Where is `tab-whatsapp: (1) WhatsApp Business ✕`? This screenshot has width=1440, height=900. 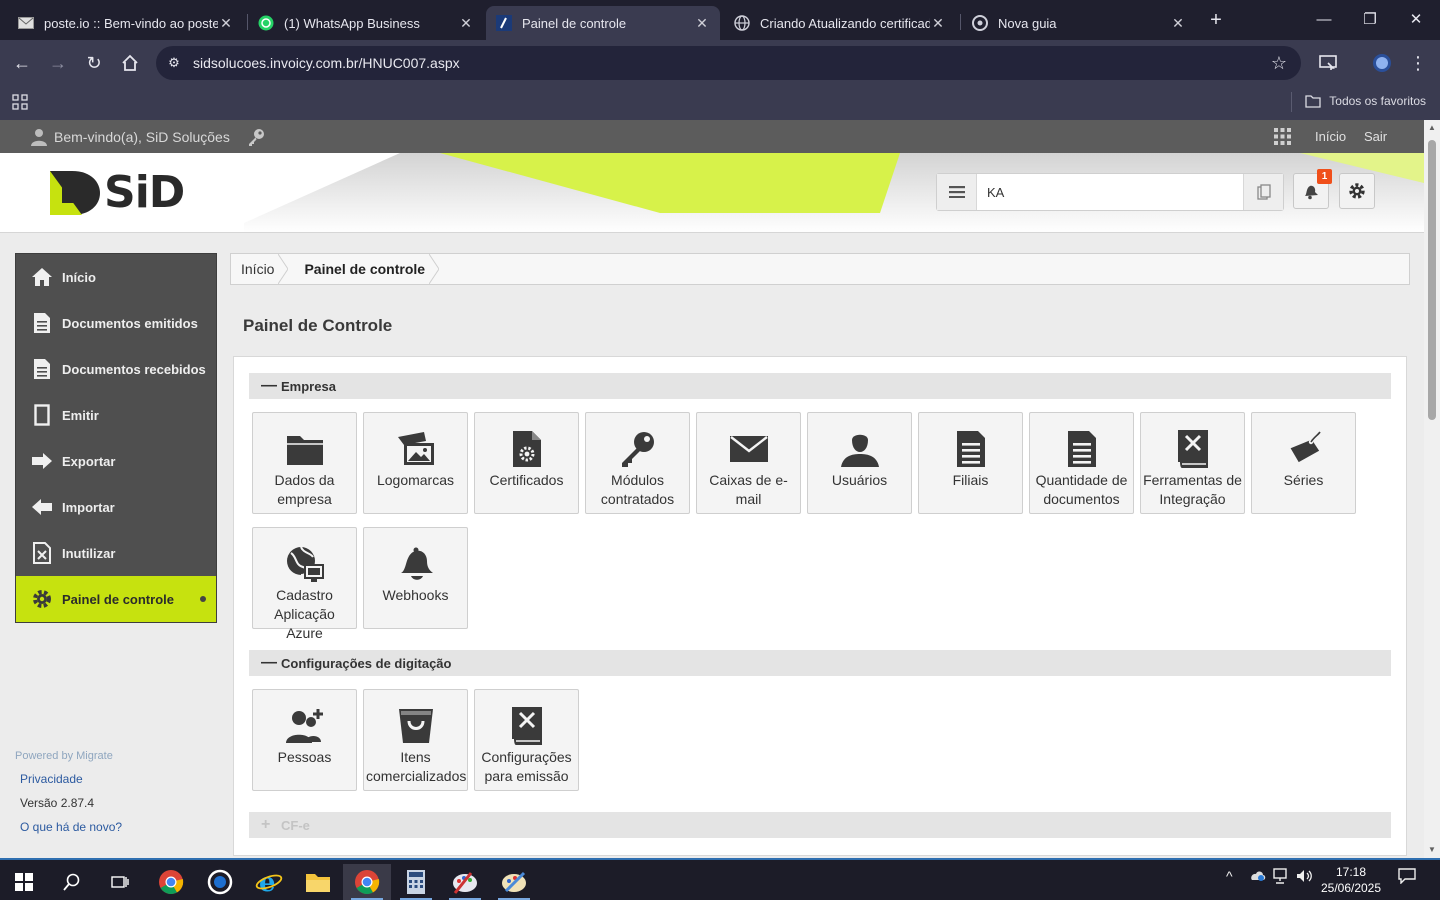 tab-whatsapp: (1) WhatsApp Business ✕ is located at coordinates (366, 23).